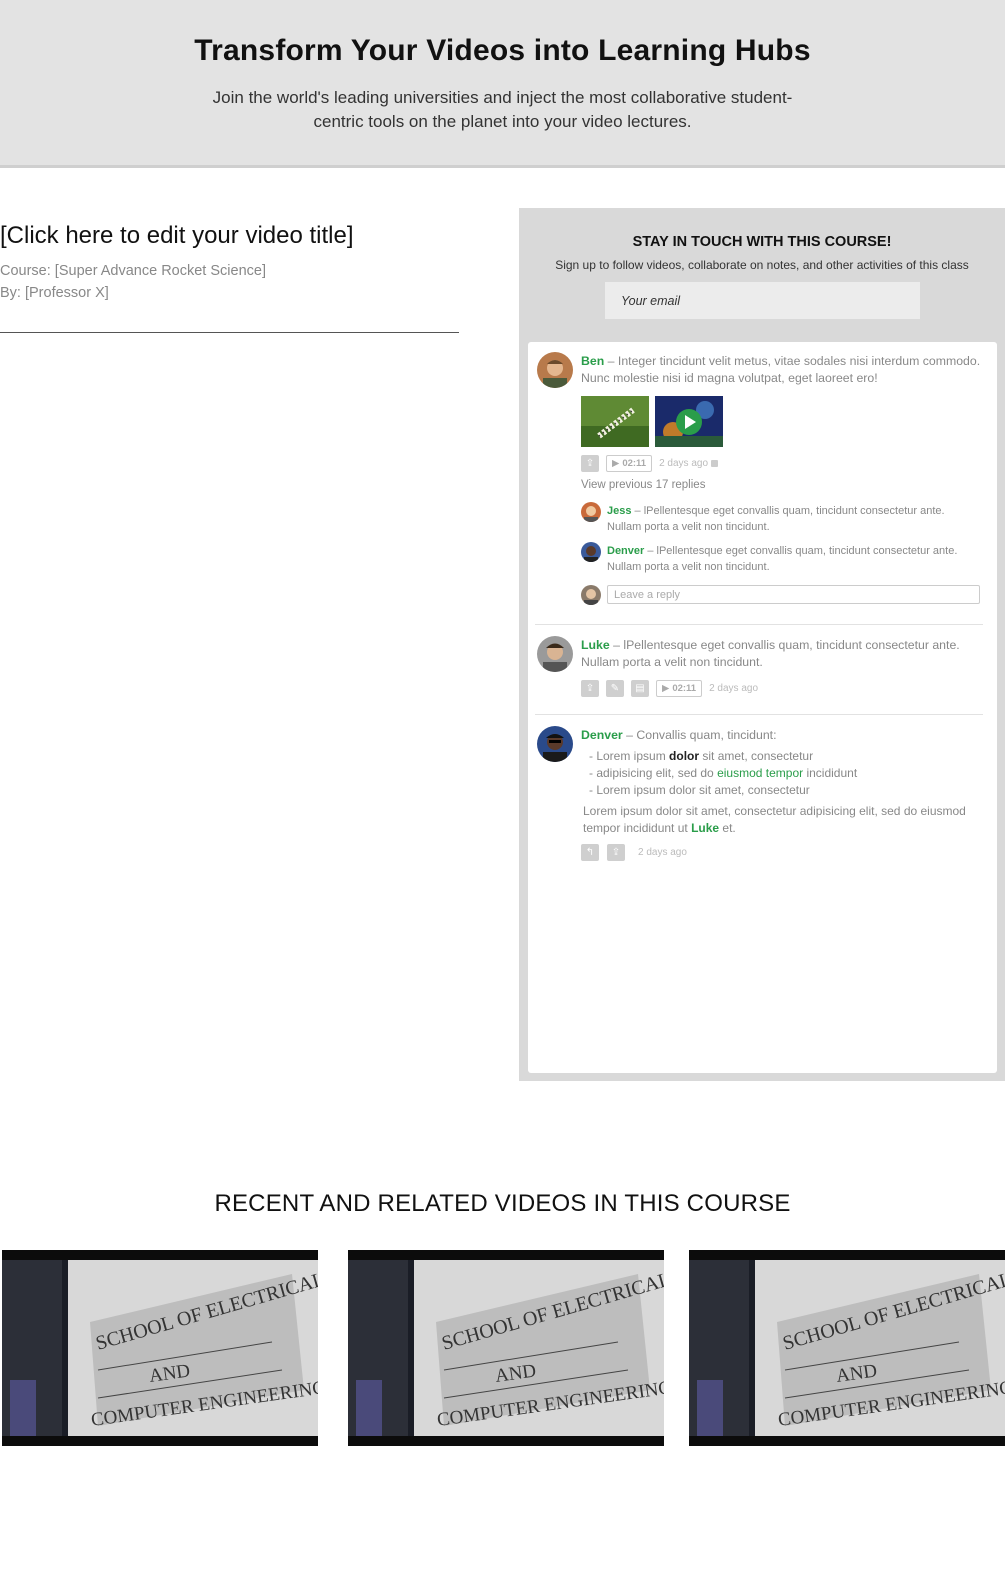  I want to click on comment-text: Denver – Convallis quam, tincidunt:, so click(679, 735).